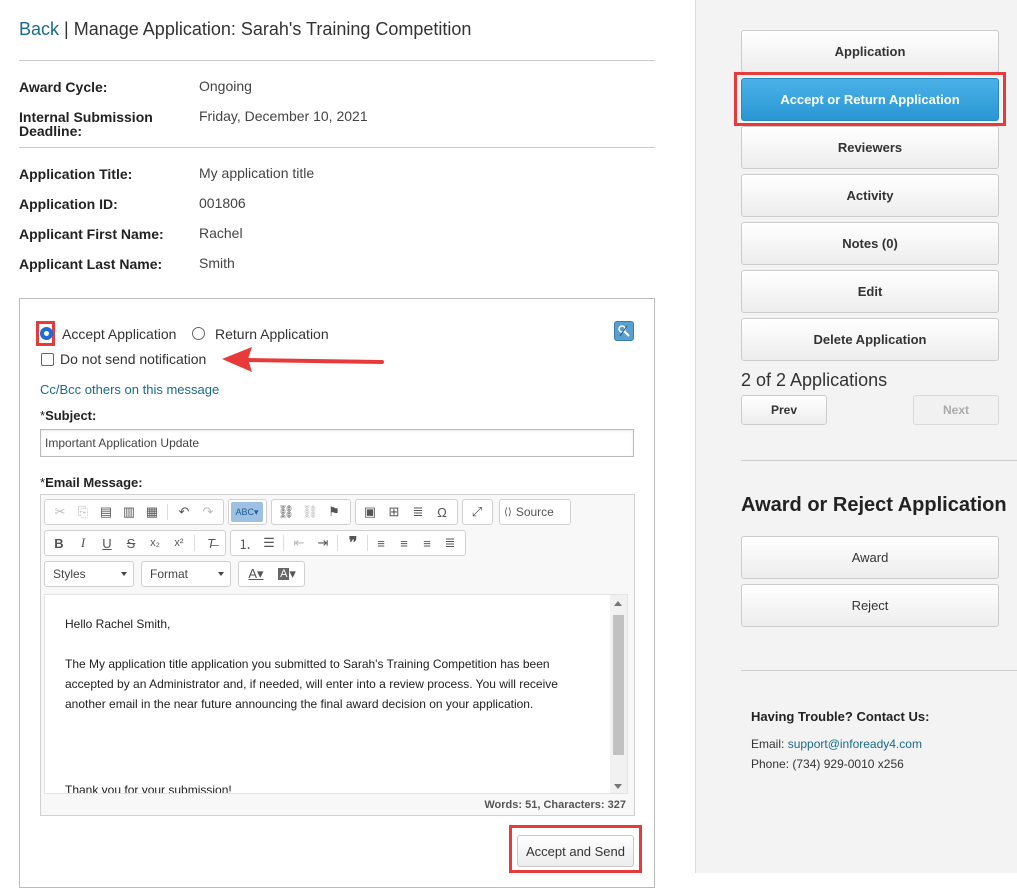  I want to click on editor-scrollbar, so click(618, 694).